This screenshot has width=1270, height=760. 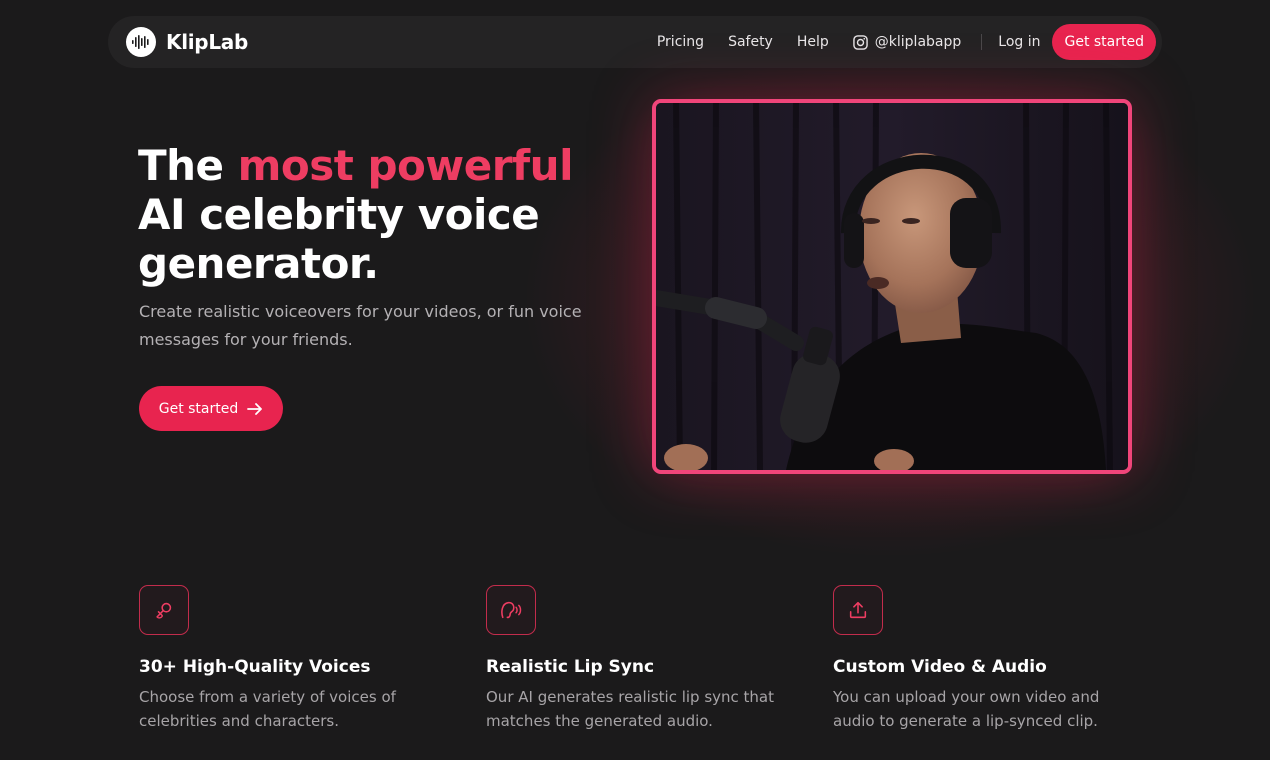 What do you see at coordinates (511, 610) in the screenshot?
I see `lip-sync-icon` at bounding box center [511, 610].